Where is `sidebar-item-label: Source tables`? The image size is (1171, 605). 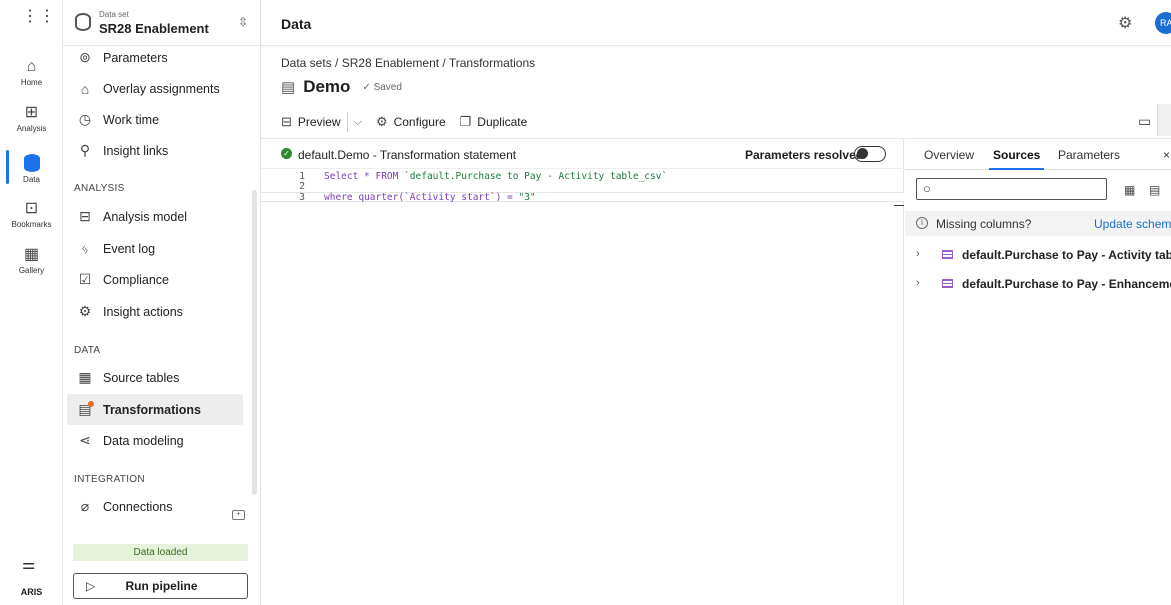 sidebar-item-label: Source tables is located at coordinates (141, 377).